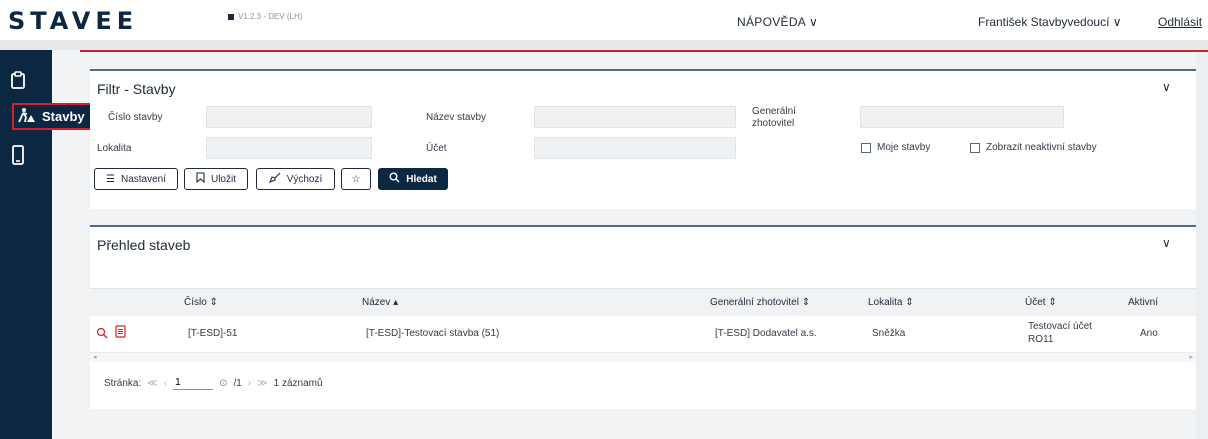 Image resolution: width=1208 pixels, height=439 pixels. Describe the element at coordinates (891, 302) in the screenshot. I see `col-lokalita: Lokalita ⇕` at that location.